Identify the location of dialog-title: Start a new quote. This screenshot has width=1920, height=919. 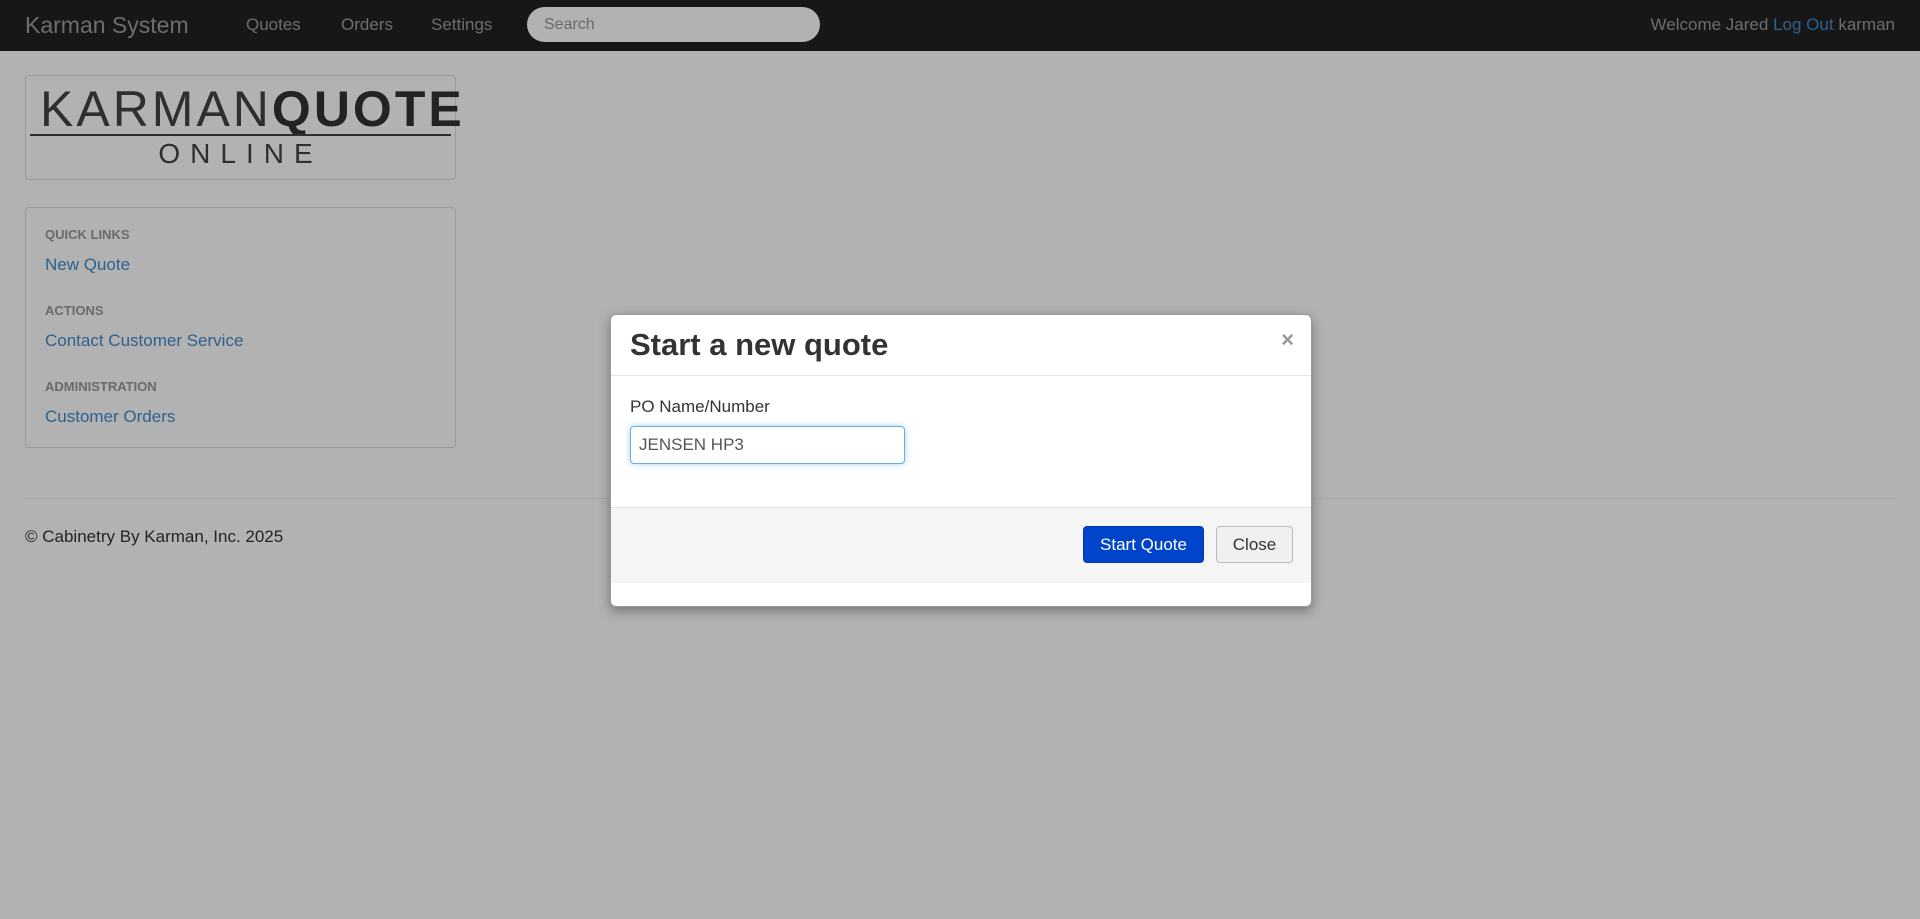
(759, 344).